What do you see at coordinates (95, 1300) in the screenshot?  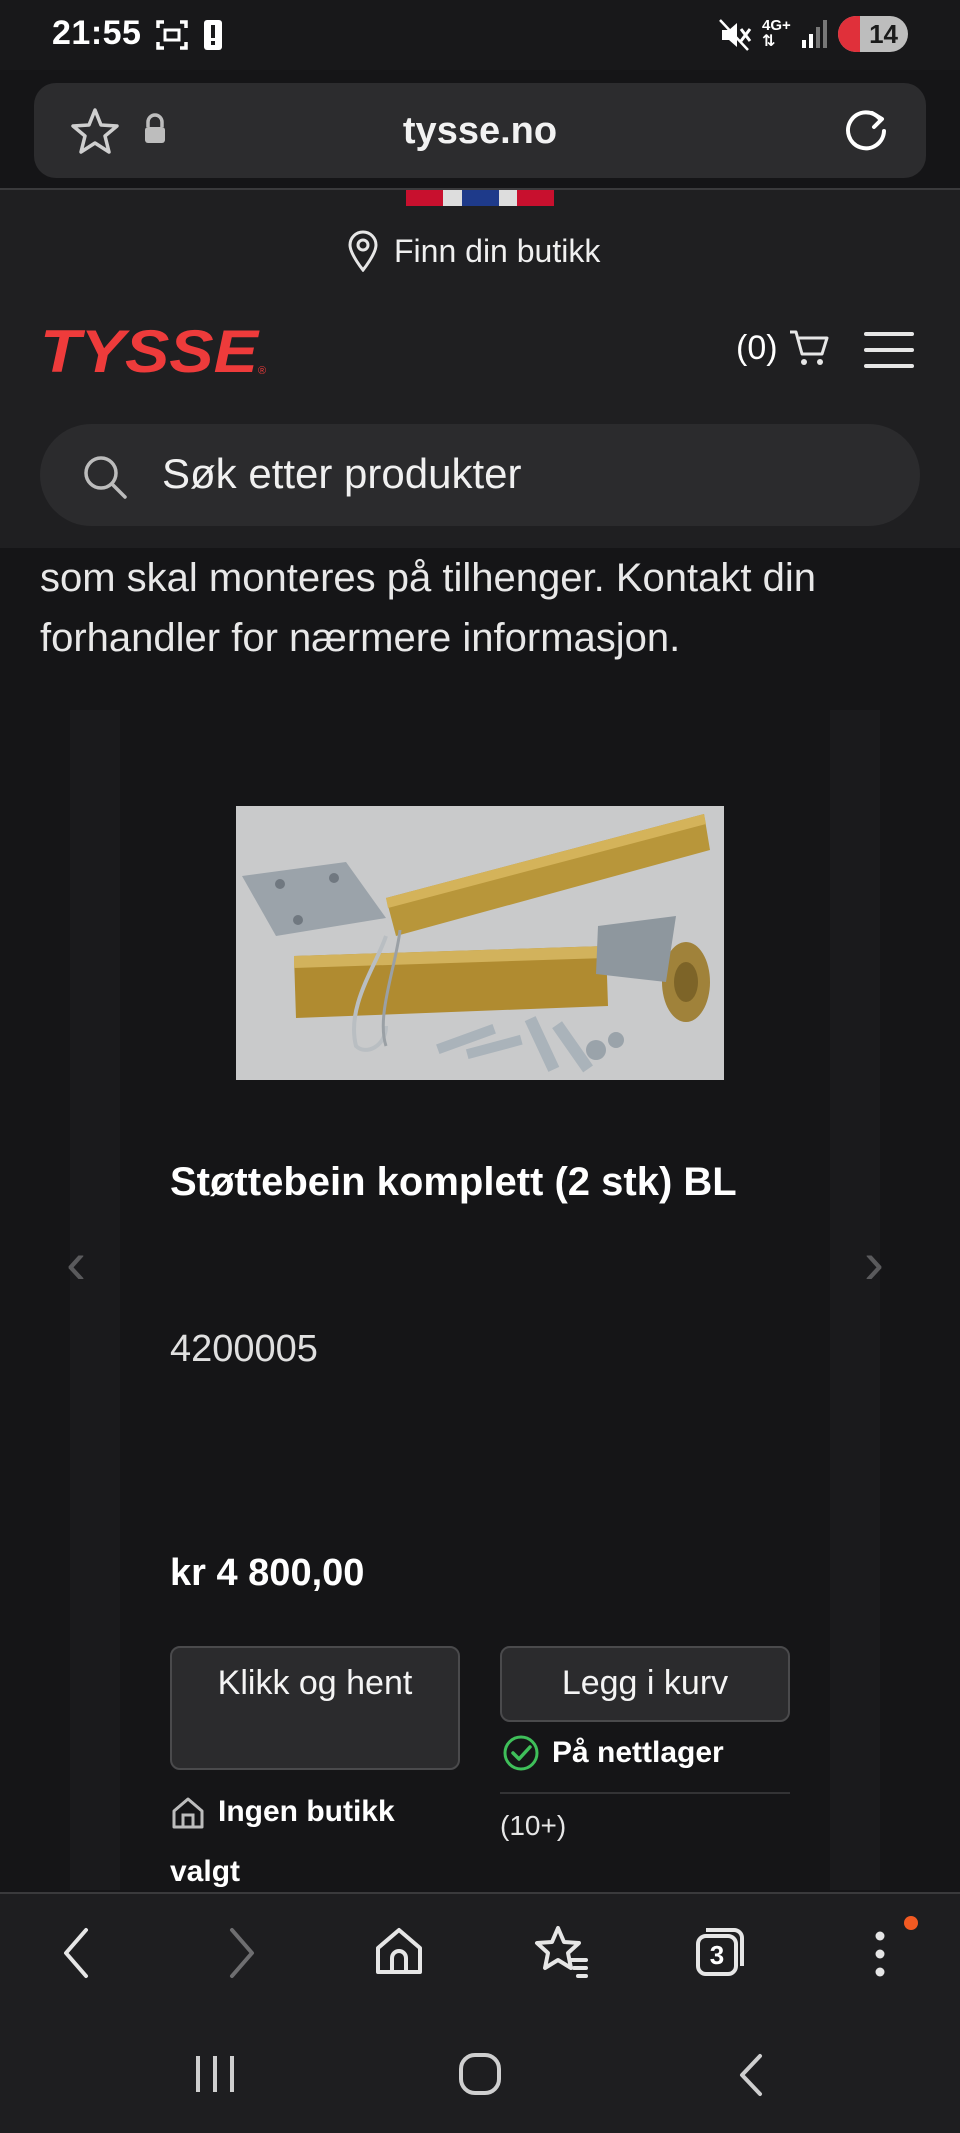 I see `carousel-side-left` at bounding box center [95, 1300].